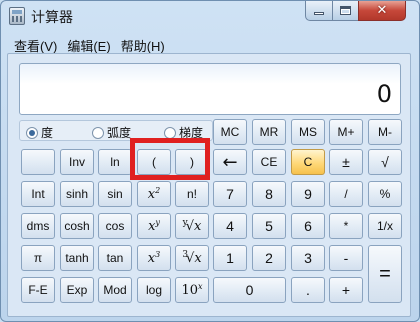  Describe the element at coordinates (192, 226) in the screenshot. I see `yth-root-button: y √ x` at that location.